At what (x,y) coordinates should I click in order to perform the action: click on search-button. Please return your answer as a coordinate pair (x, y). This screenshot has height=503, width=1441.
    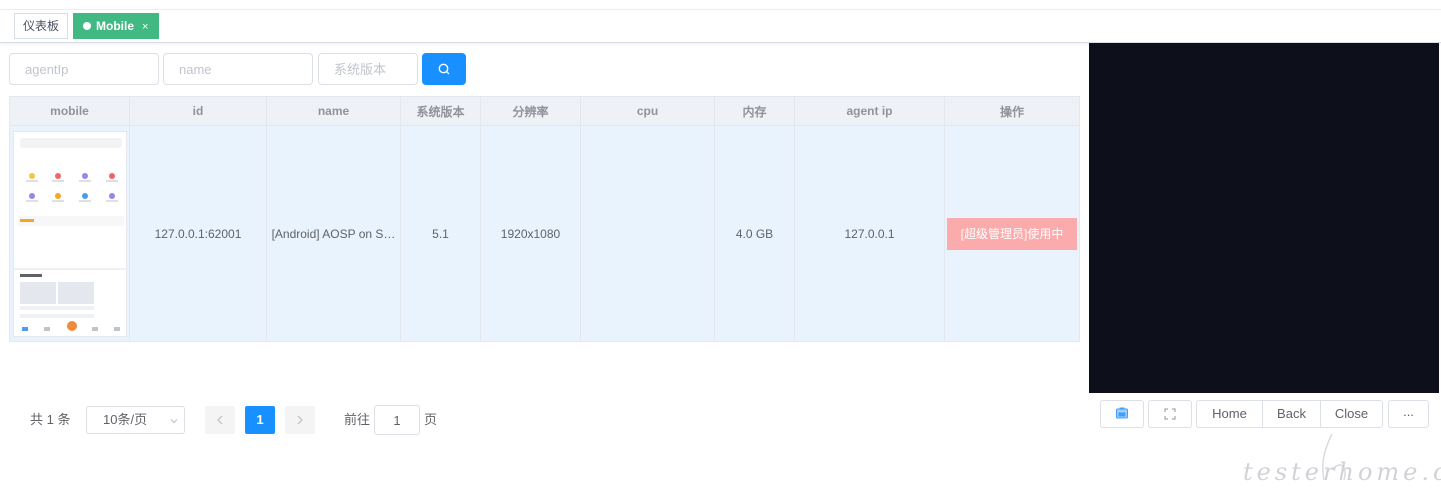
    Looking at the image, I should click on (444, 69).